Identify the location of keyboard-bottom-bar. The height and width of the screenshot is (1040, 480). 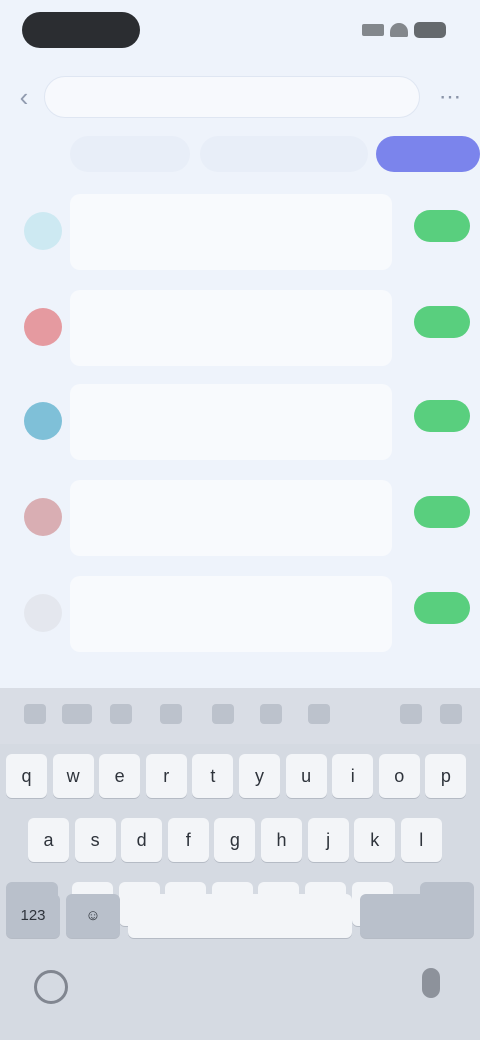
(240, 995).